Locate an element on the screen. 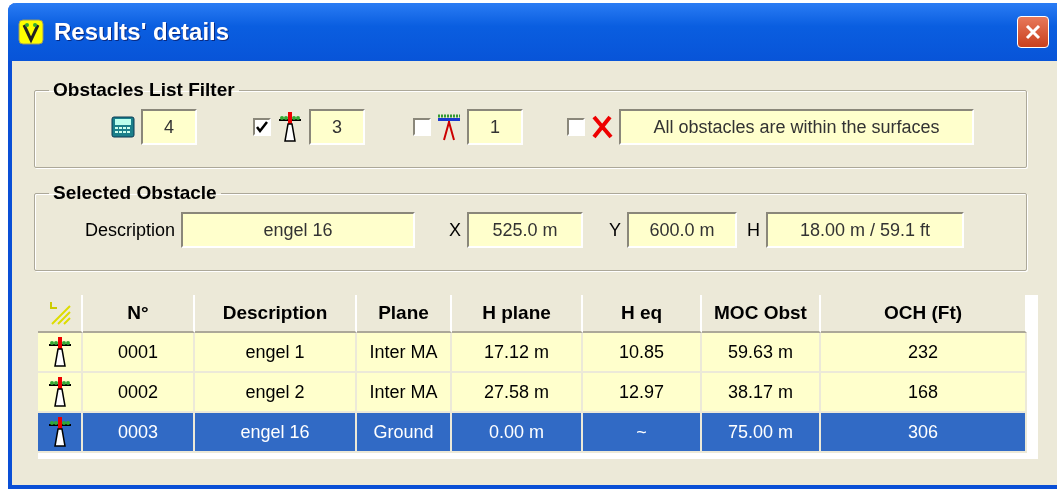 The width and height of the screenshot is (1057, 493). cross-icon is located at coordinates (602, 127).